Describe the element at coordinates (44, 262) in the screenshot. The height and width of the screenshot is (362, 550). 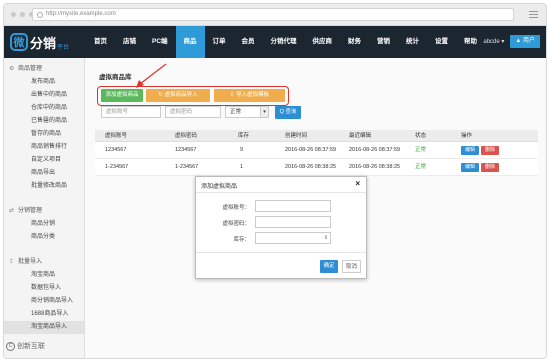
I see `sidebar-section-2: ⇪ 批量导入` at that location.